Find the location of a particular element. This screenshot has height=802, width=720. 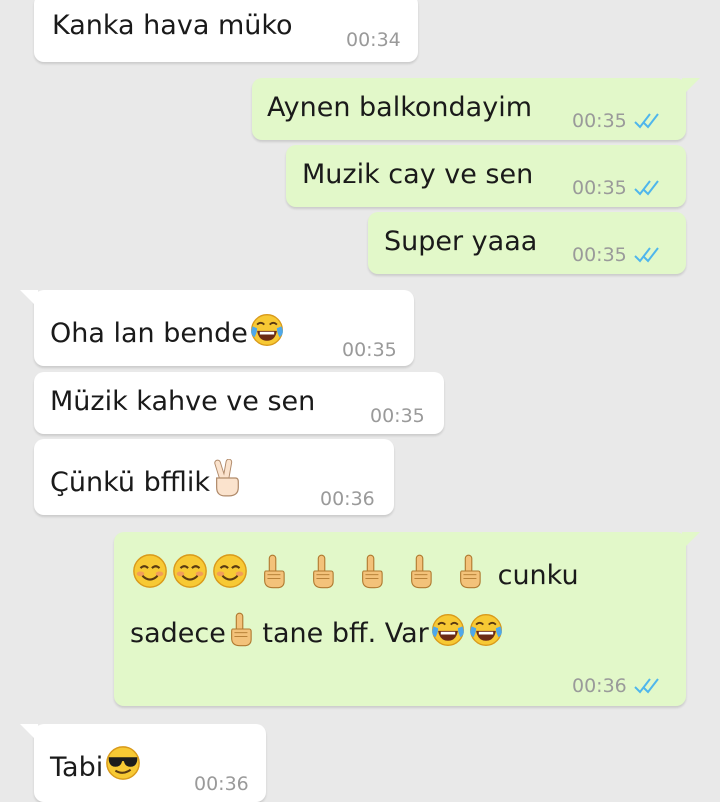

message-text: Müzik kahve ve sen is located at coordinates (183, 401).